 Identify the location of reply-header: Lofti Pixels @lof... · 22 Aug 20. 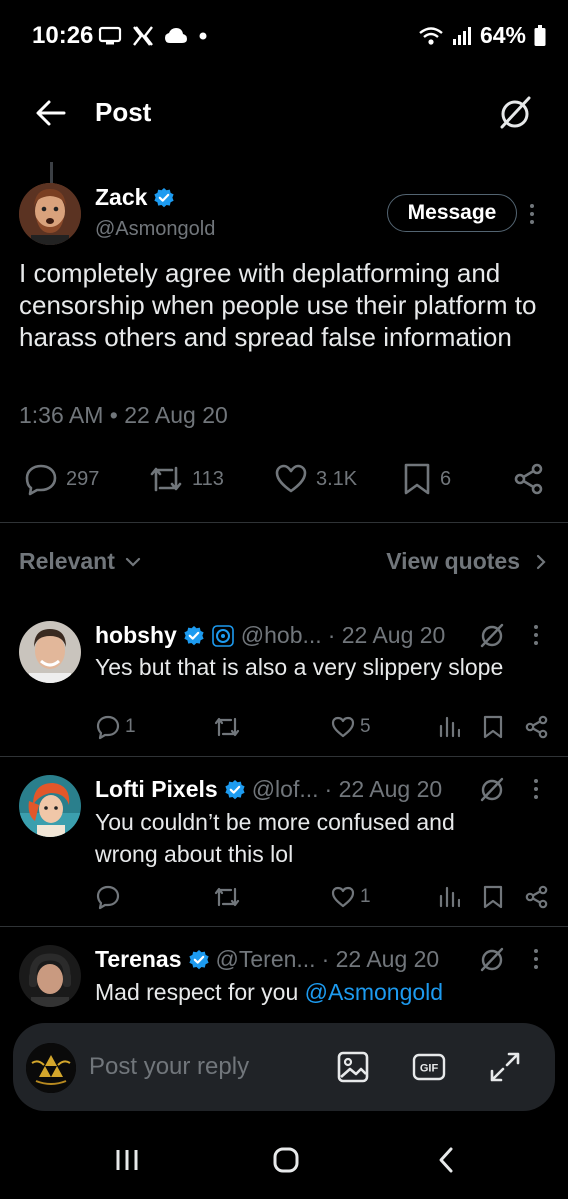
(268, 789).